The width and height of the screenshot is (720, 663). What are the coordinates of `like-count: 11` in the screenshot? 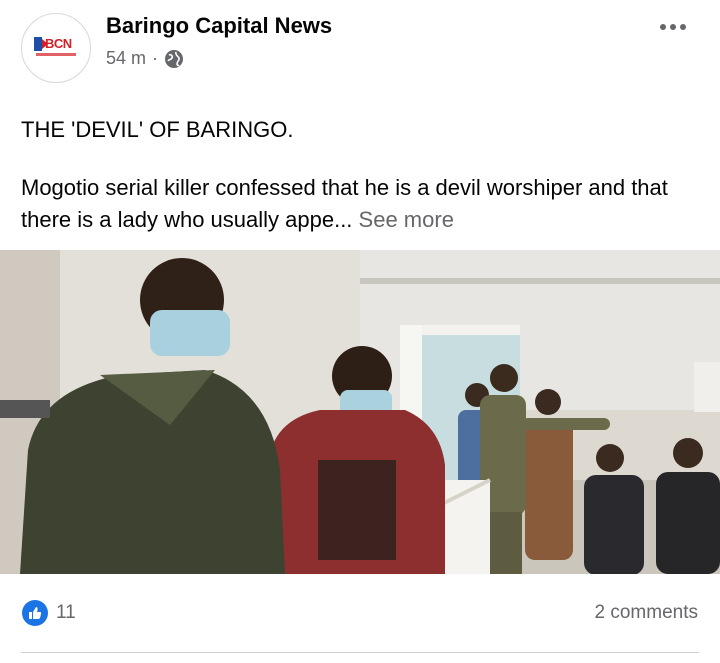 It's located at (66, 613).